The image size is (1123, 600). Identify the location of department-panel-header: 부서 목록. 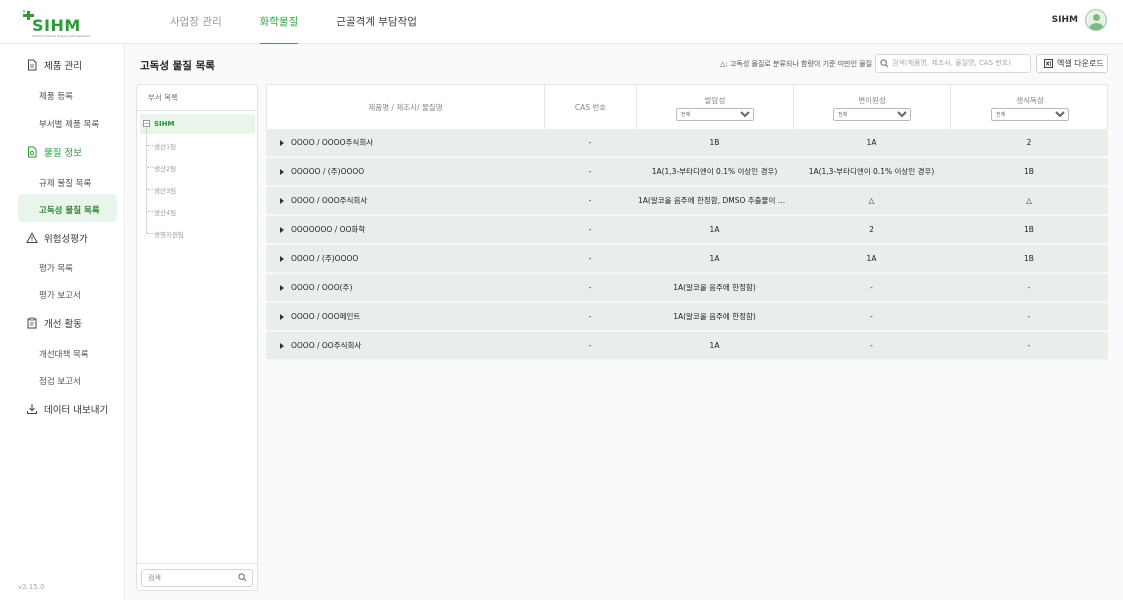
(197, 98).